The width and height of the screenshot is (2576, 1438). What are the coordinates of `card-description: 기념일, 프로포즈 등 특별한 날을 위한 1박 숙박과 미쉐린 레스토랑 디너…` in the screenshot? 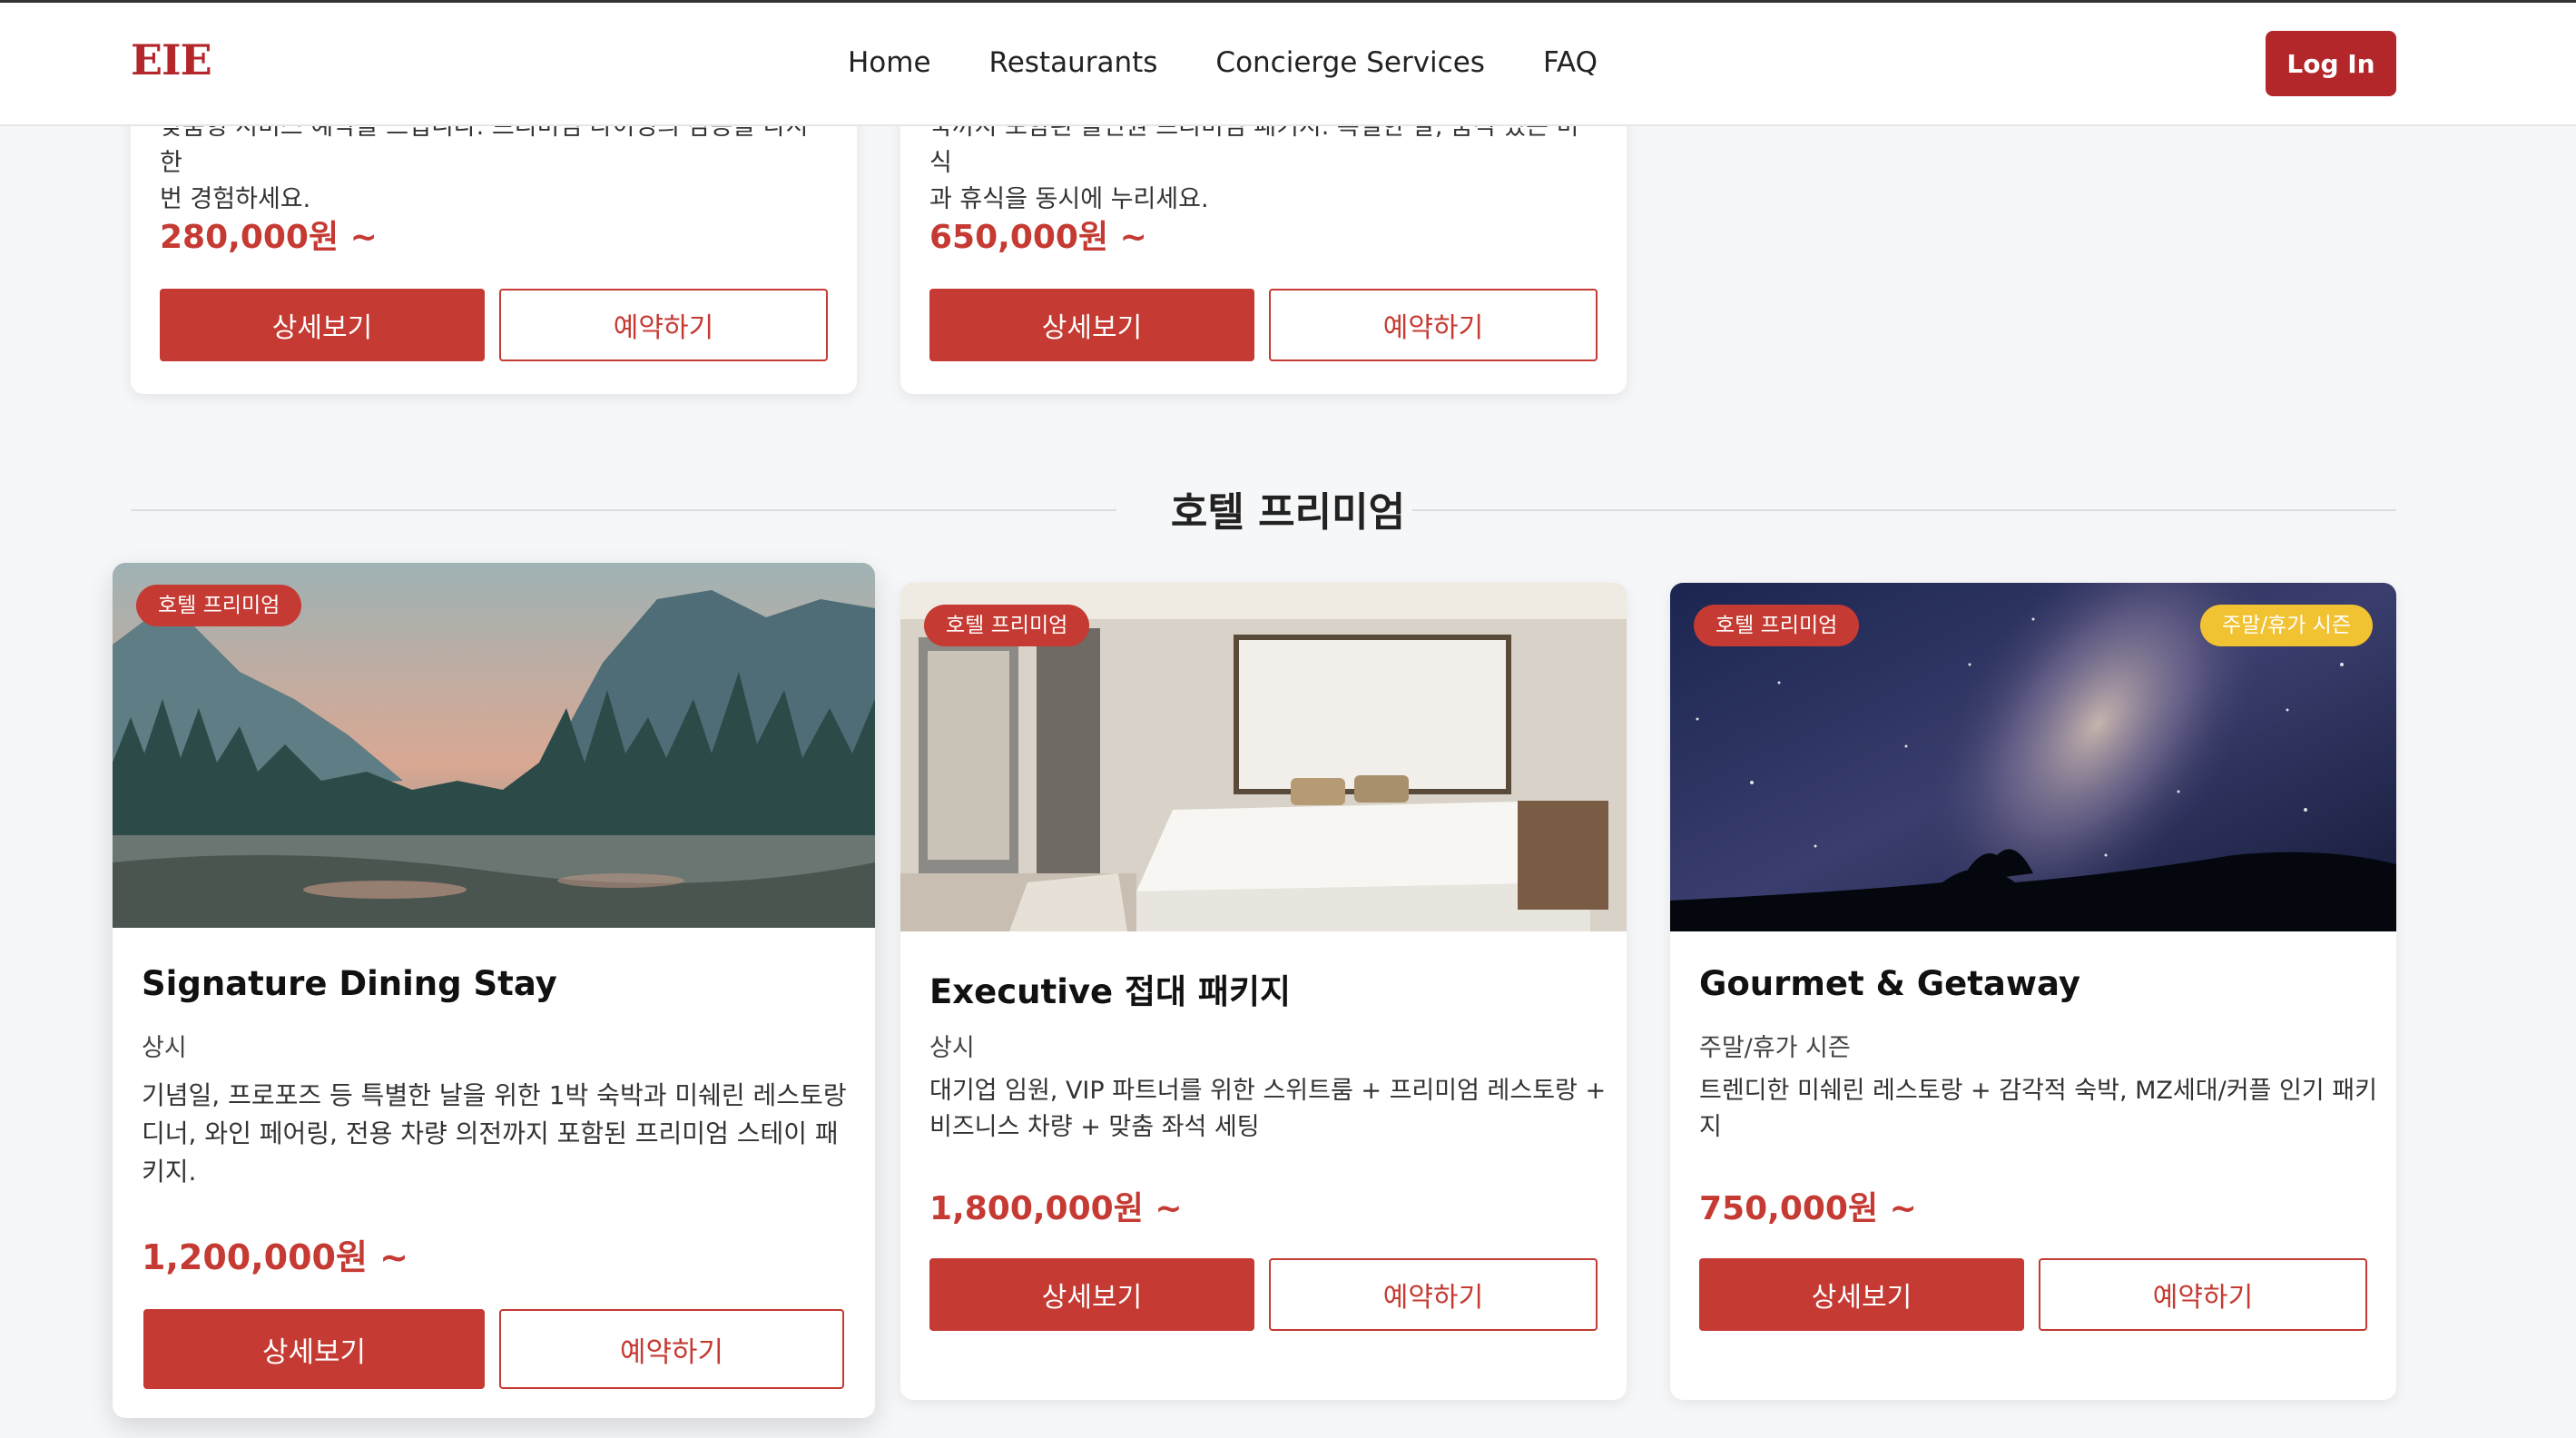 It's located at (494, 1133).